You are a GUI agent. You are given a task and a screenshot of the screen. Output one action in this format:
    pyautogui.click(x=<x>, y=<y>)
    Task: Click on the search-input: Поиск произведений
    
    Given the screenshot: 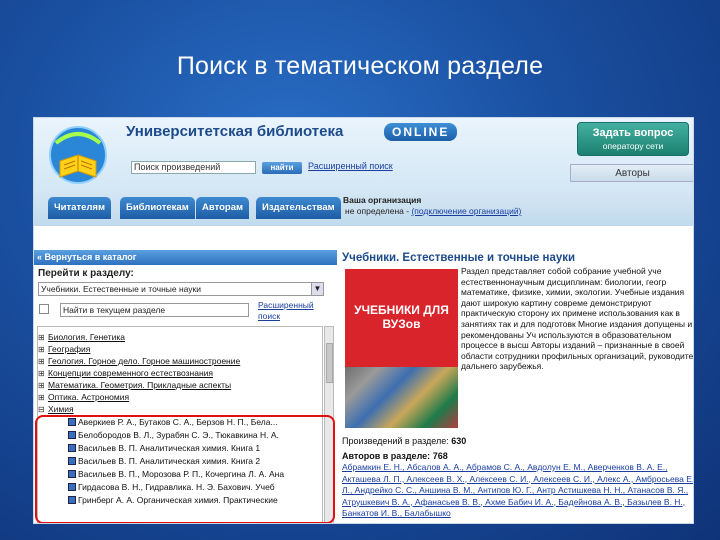 What is the action you would take?
    pyautogui.click(x=193, y=167)
    